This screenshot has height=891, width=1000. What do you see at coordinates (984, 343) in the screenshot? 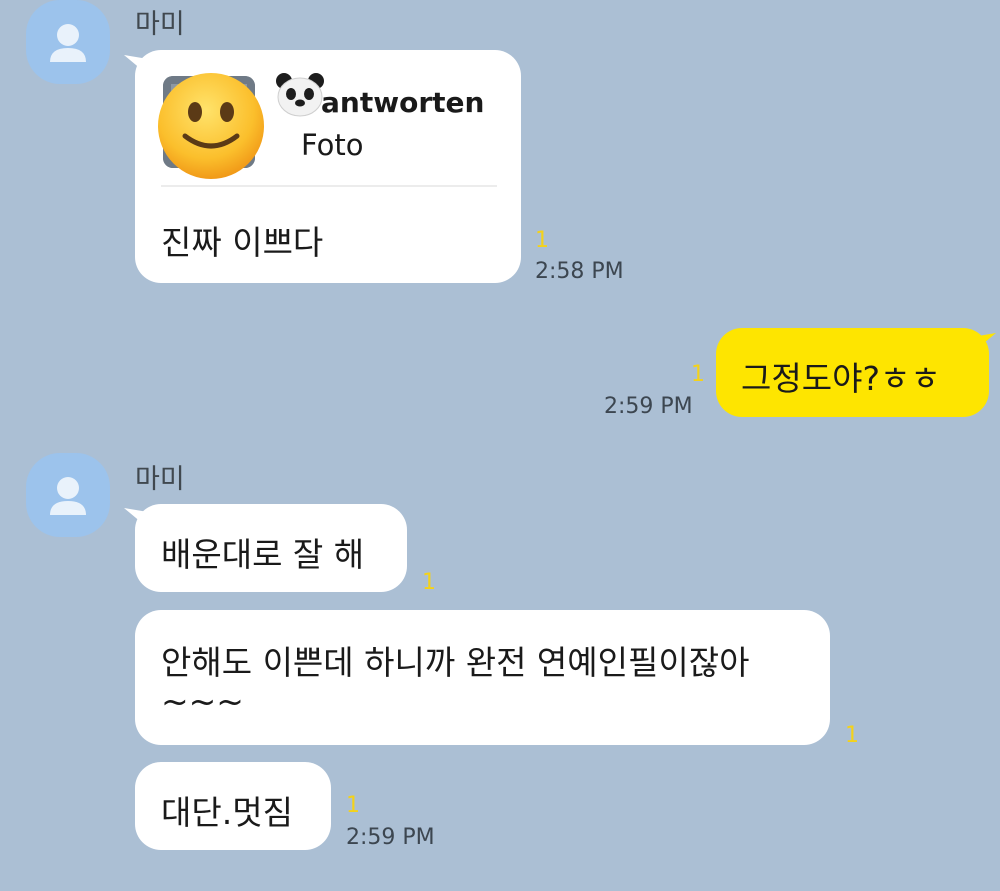
I see `bubble-tail` at bounding box center [984, 343].